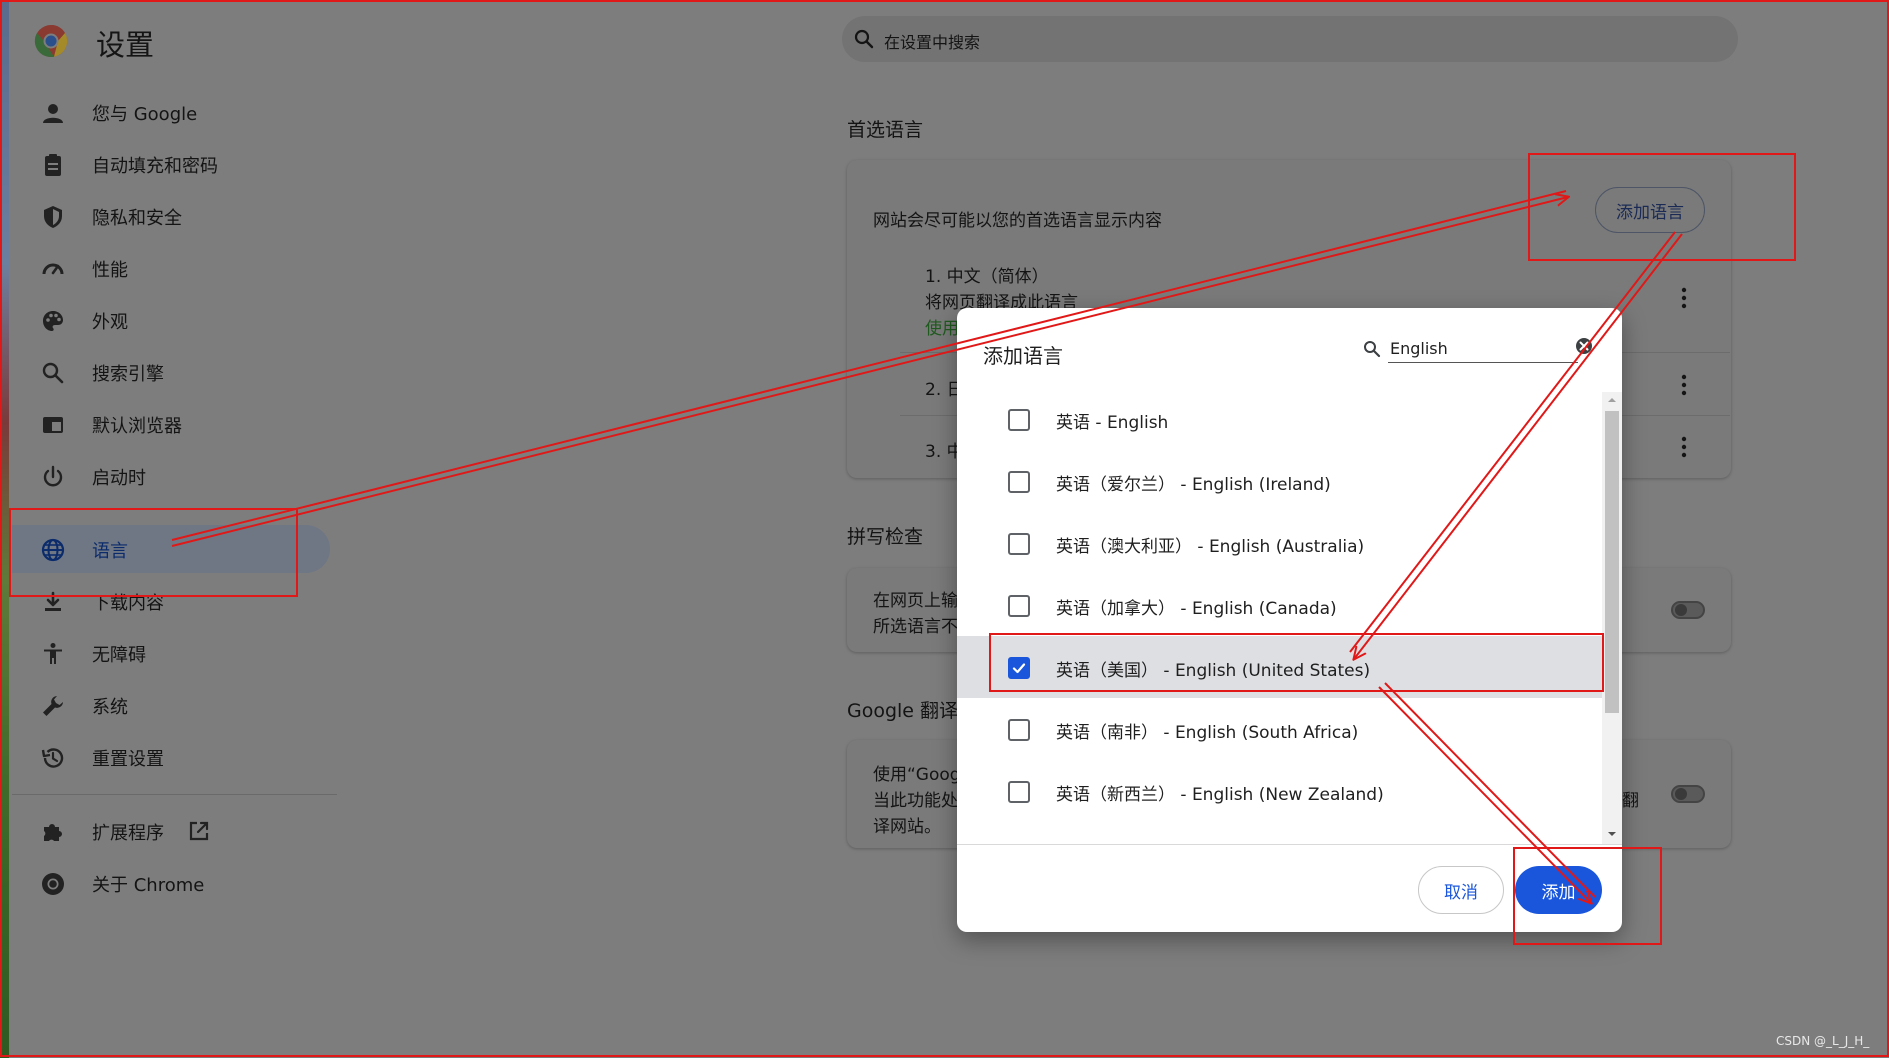 This screenshot has height=1058, width=1889. Describe the element at coordinates (1017, 221) in the screenshot. I see `preferred-languages-description: 网站会尽可能以您的首选语言显示内容` at that location.